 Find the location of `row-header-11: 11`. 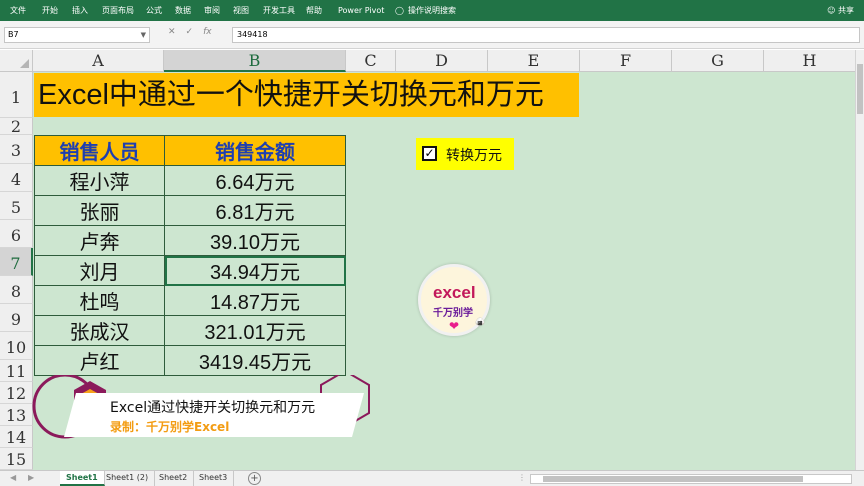

row-header-11: 11 is located at coordinates (16, 371).